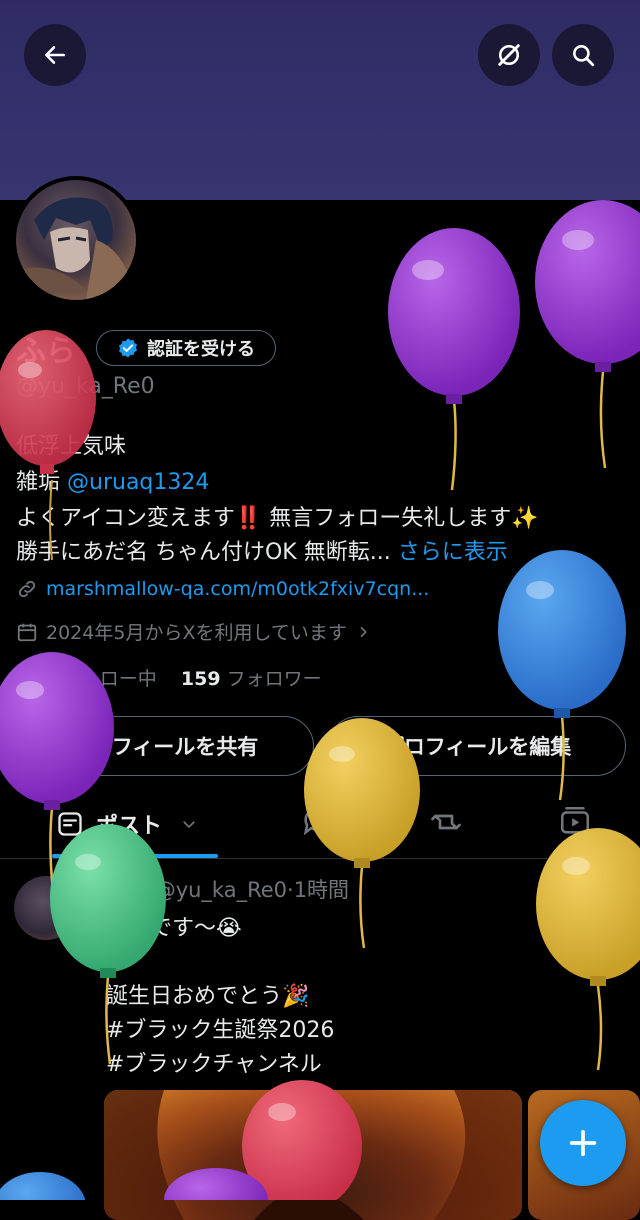  Describe the element at coordinates (127, 890) in the screenshot. I see `post-author-name: ふら` at that location.